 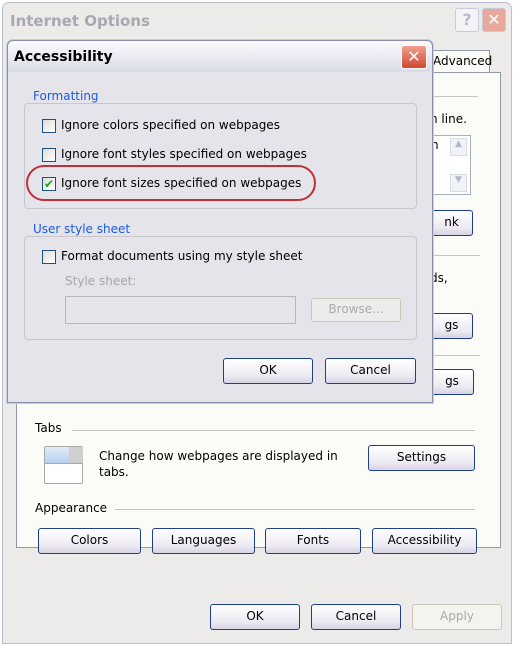 I want to click on ok-button: OK, so click(x=255, y=617).